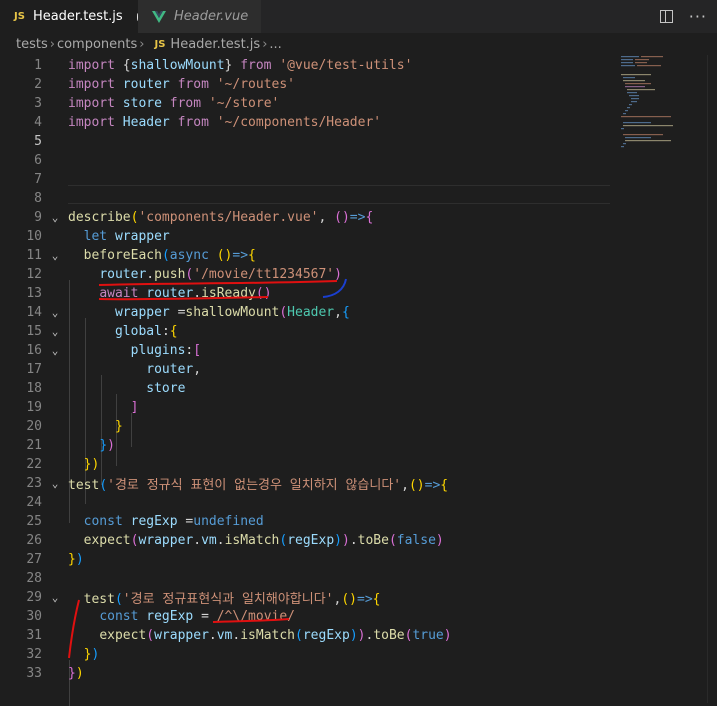 Image resolution: width=717 pixels, height=706 pixels. What do you see at coordinates (305, 502) in the screenshot?
I see `code-line: 24` at bounding box center [305, 502].